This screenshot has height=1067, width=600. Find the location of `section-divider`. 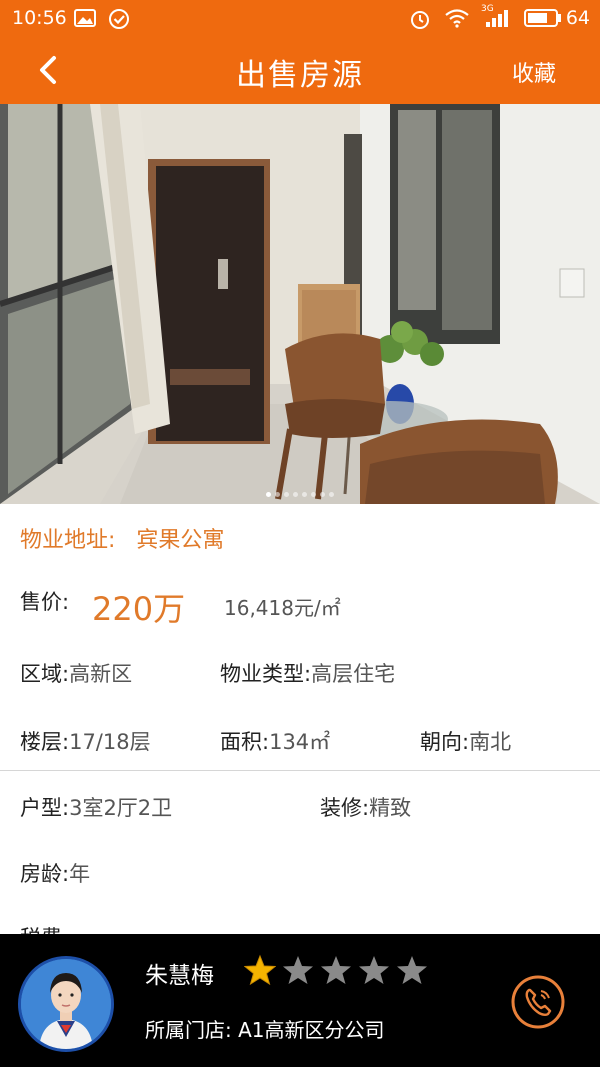

section-divider is located at coordinates (300, 770).